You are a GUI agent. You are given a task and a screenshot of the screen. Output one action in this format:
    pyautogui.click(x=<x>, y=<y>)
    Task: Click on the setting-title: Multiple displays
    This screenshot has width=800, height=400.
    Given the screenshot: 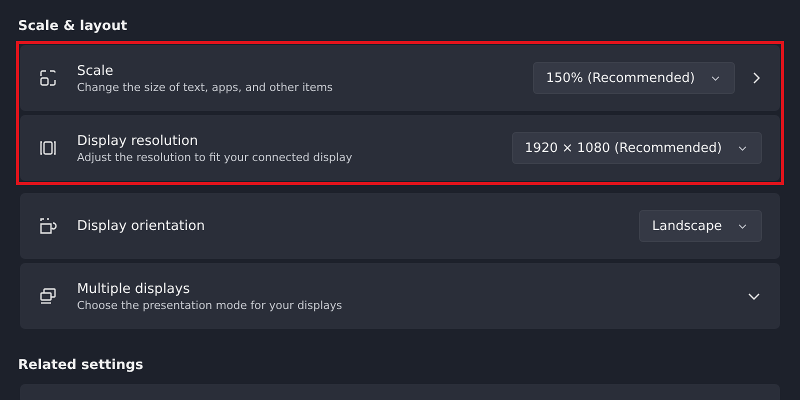 What is the action you would take?
    pyautogui.click(x=134, y=288)
    